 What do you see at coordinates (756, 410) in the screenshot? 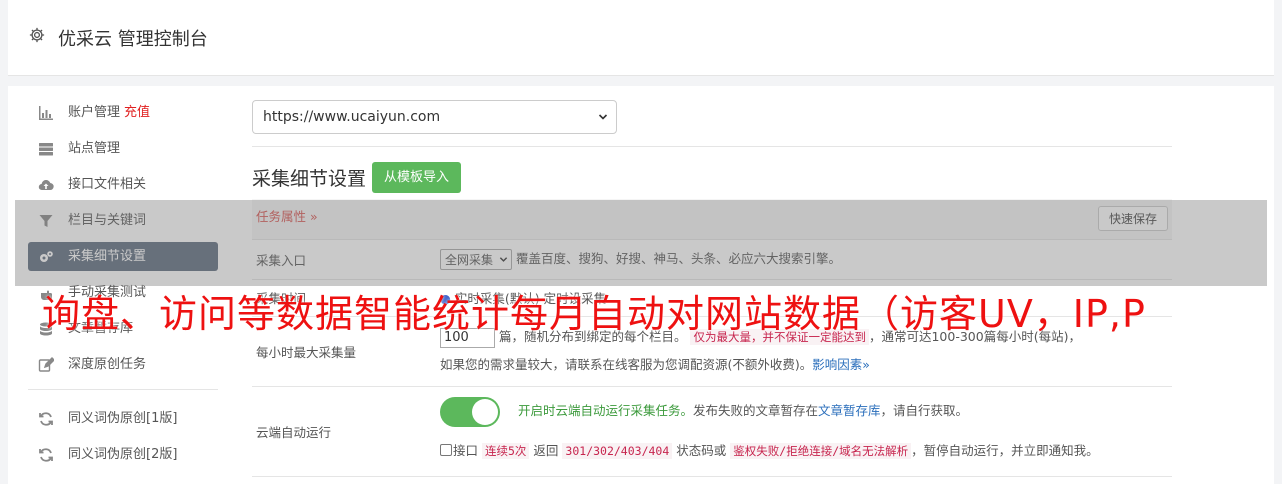
I see `cloud-desc-2: 发布失败的文章暂存在` at bounding box center [756, 410].